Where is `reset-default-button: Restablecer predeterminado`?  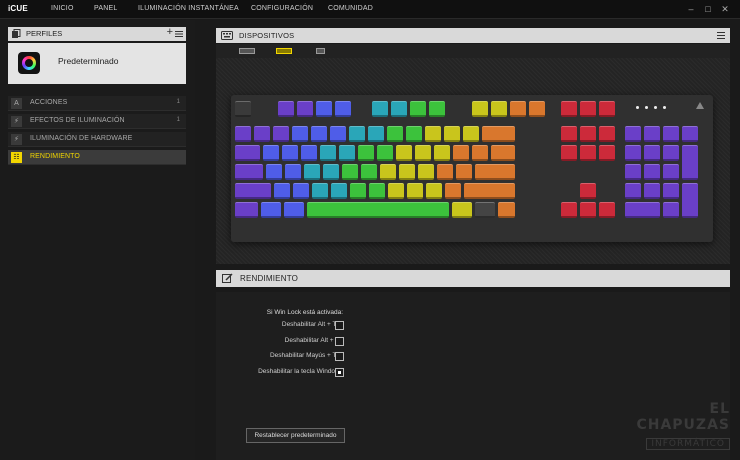
reset-default-button: Restablecer predeterminado is located at coordinates (295, 435).